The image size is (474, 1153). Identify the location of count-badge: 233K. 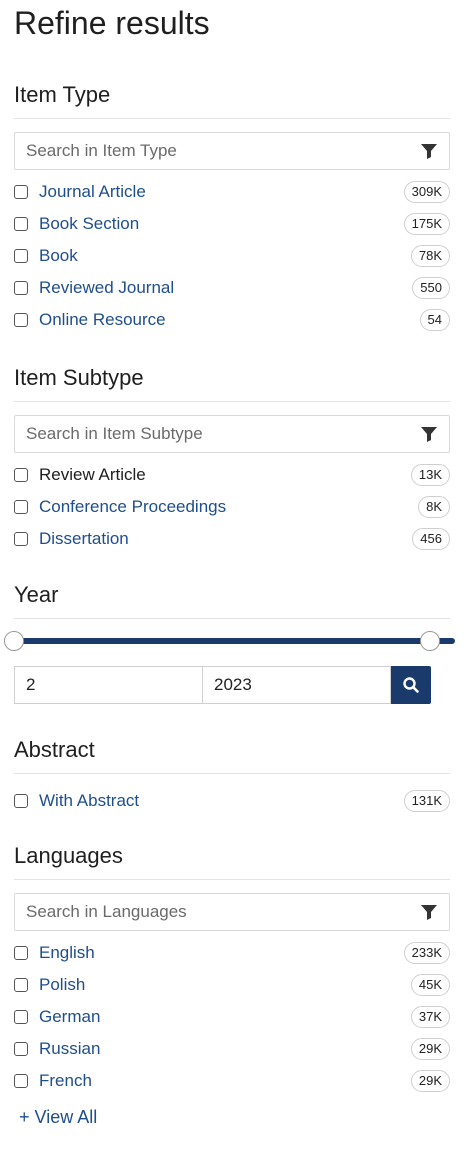
(426, 953).